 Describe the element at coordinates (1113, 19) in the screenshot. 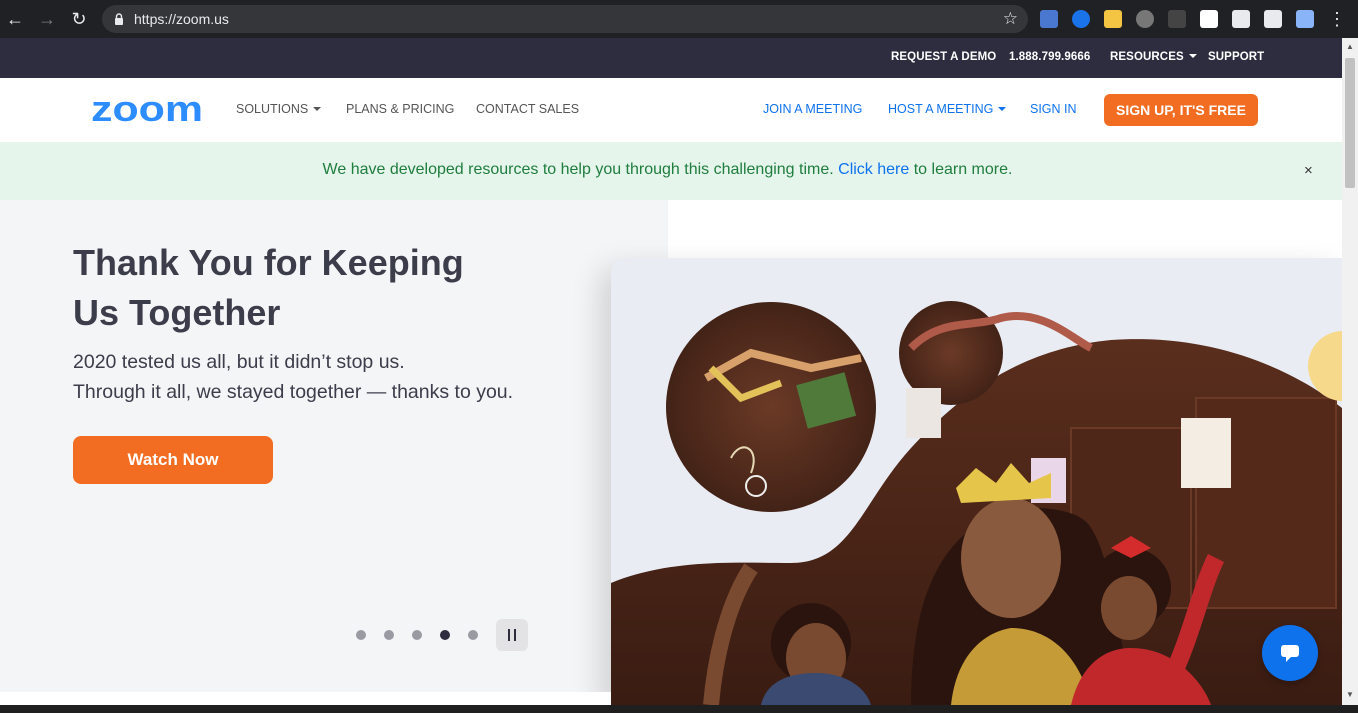

I see `bulb-extension-icon` at that location.